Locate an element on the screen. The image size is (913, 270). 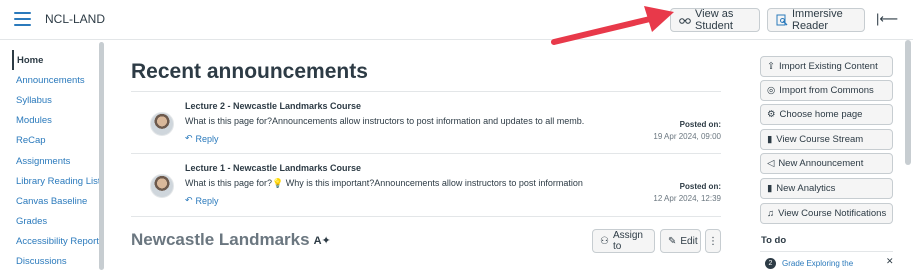
import-from-commons-button: ◎ Import from Commons is located at coordinates (826, 90).